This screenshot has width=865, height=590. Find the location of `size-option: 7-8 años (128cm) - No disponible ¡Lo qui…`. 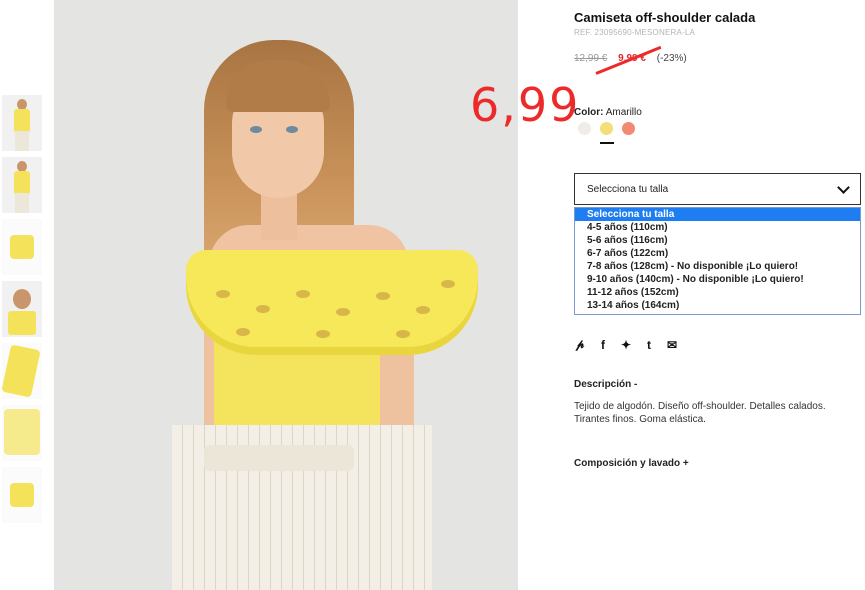

size-option: 7-8 años (128cm) - No disponible ¡Lo qui… is located at coordinates (717, 266).